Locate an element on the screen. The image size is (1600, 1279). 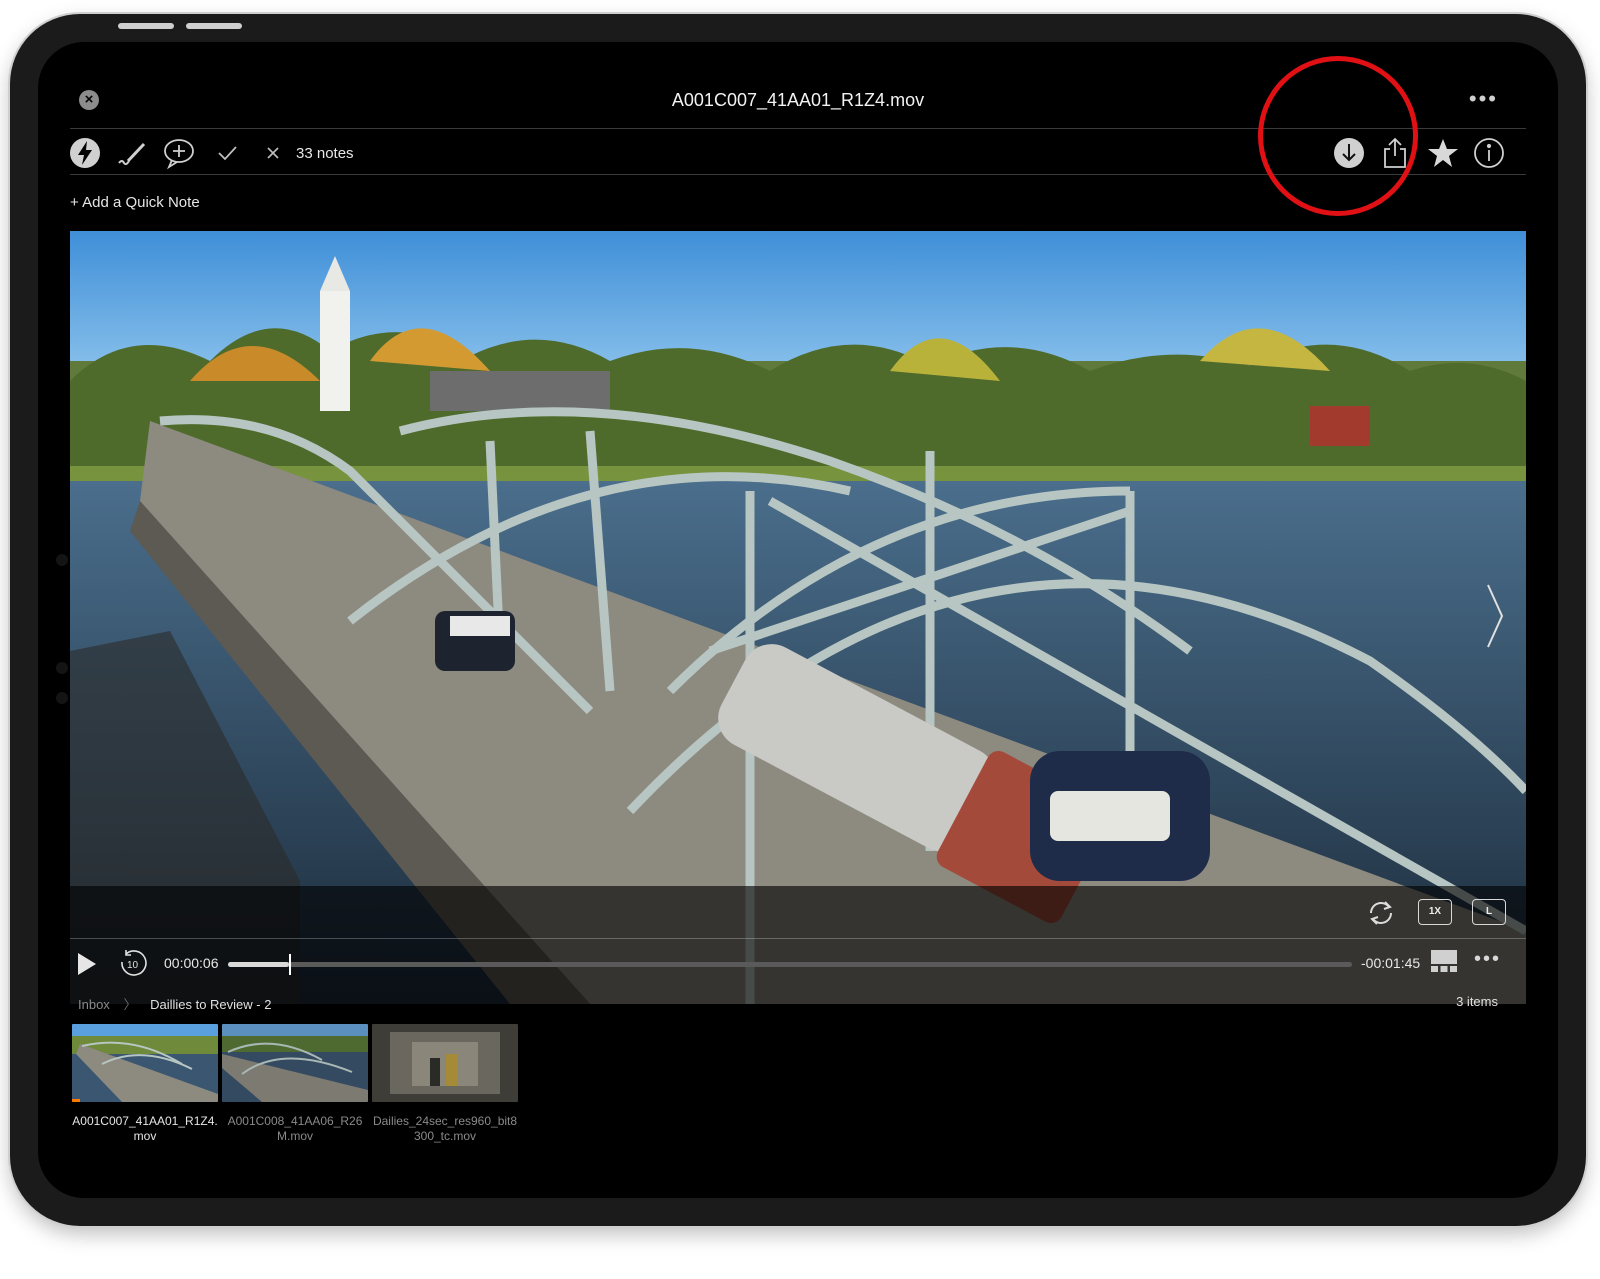
quick-actions-button is located at coordinates (85, 153).